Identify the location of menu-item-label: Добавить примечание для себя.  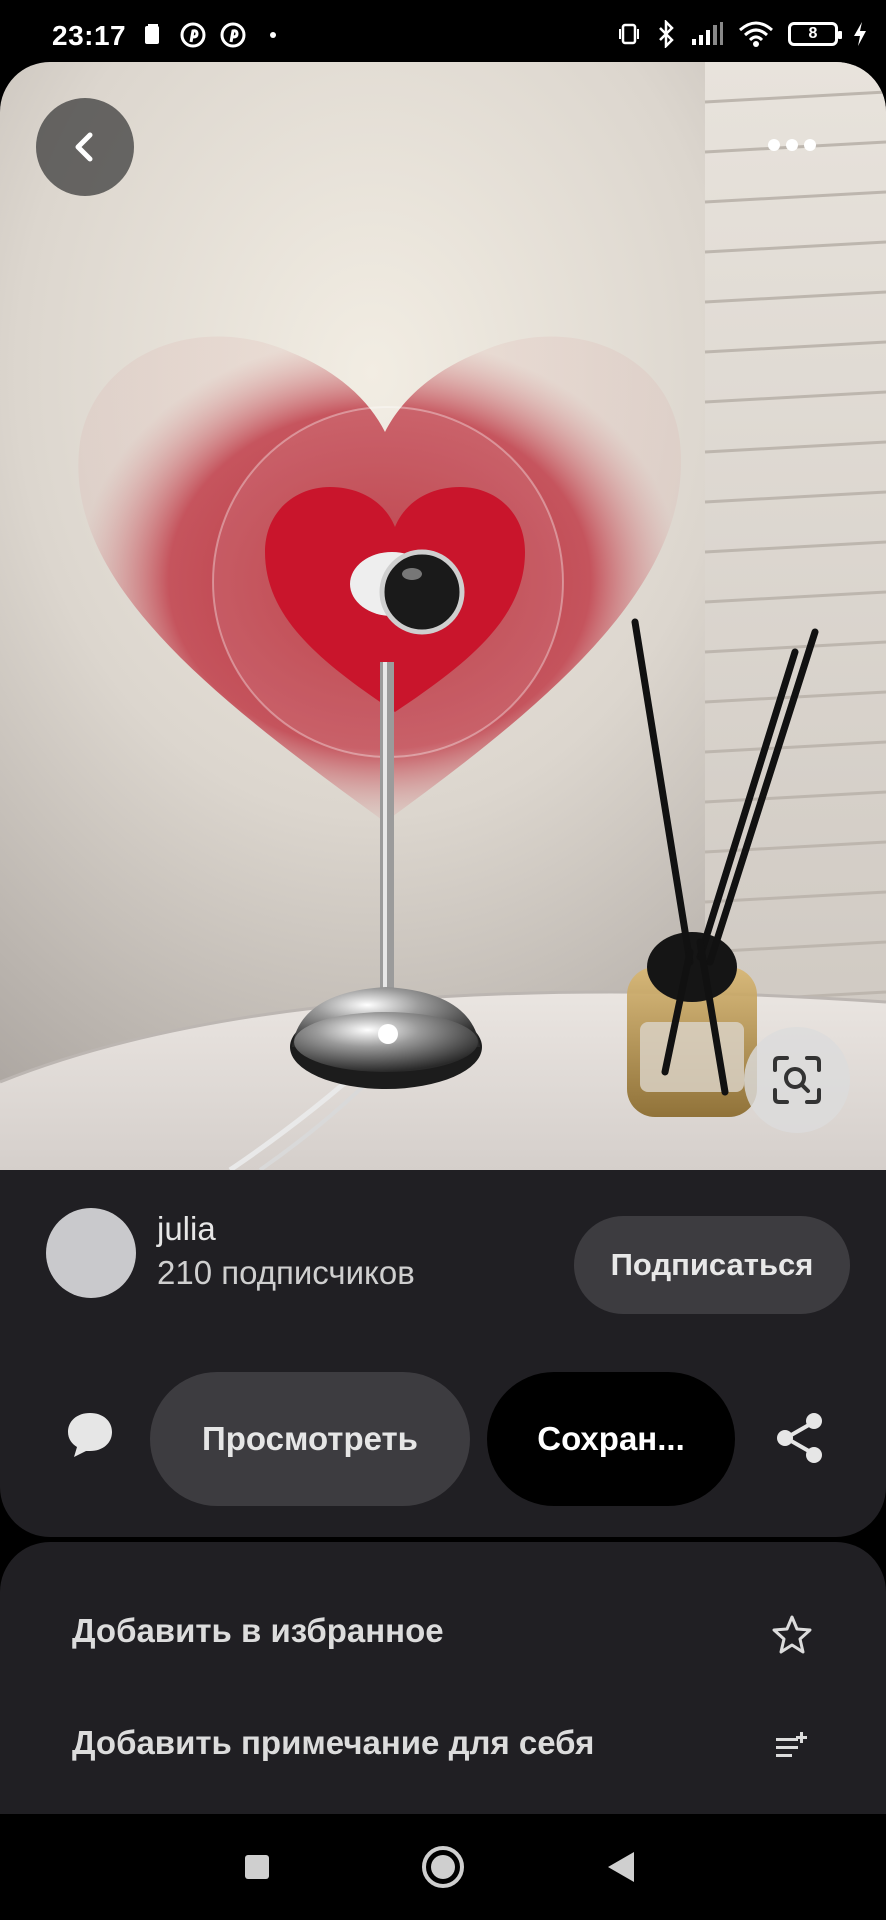
(333, 1742).